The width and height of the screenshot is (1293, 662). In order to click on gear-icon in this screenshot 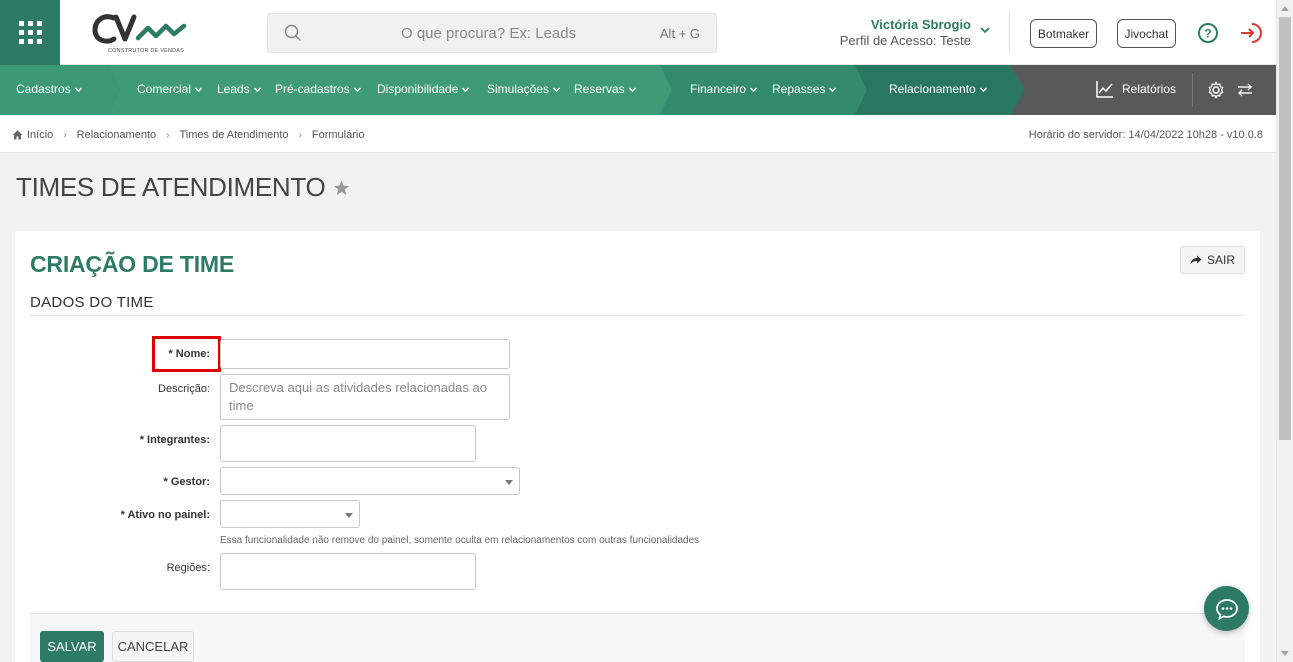, I will do `click(1216, 90)`.